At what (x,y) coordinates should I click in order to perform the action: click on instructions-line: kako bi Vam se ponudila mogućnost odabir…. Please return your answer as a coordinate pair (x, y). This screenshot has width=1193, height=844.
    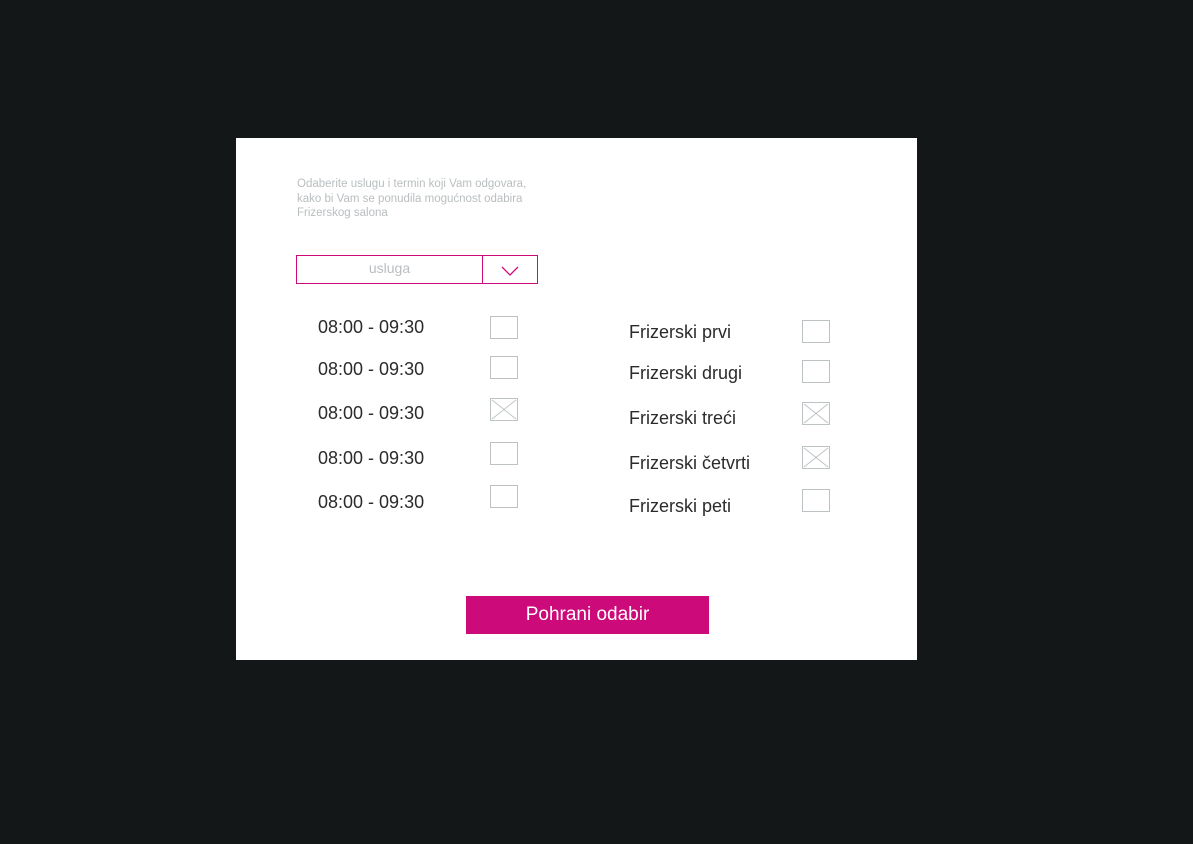
    Looking at the image, I should click on (410, 198).